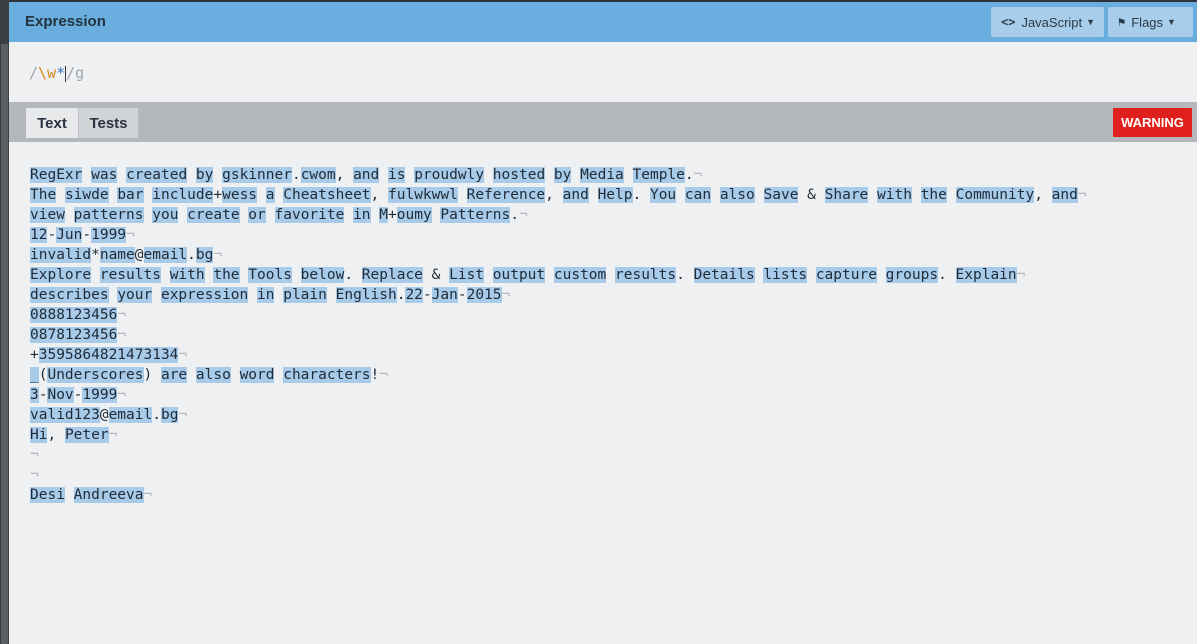  Describe the element at coordinates (78, 335) in the screenshot. I see `text-line: 0878123456¬` at that location.